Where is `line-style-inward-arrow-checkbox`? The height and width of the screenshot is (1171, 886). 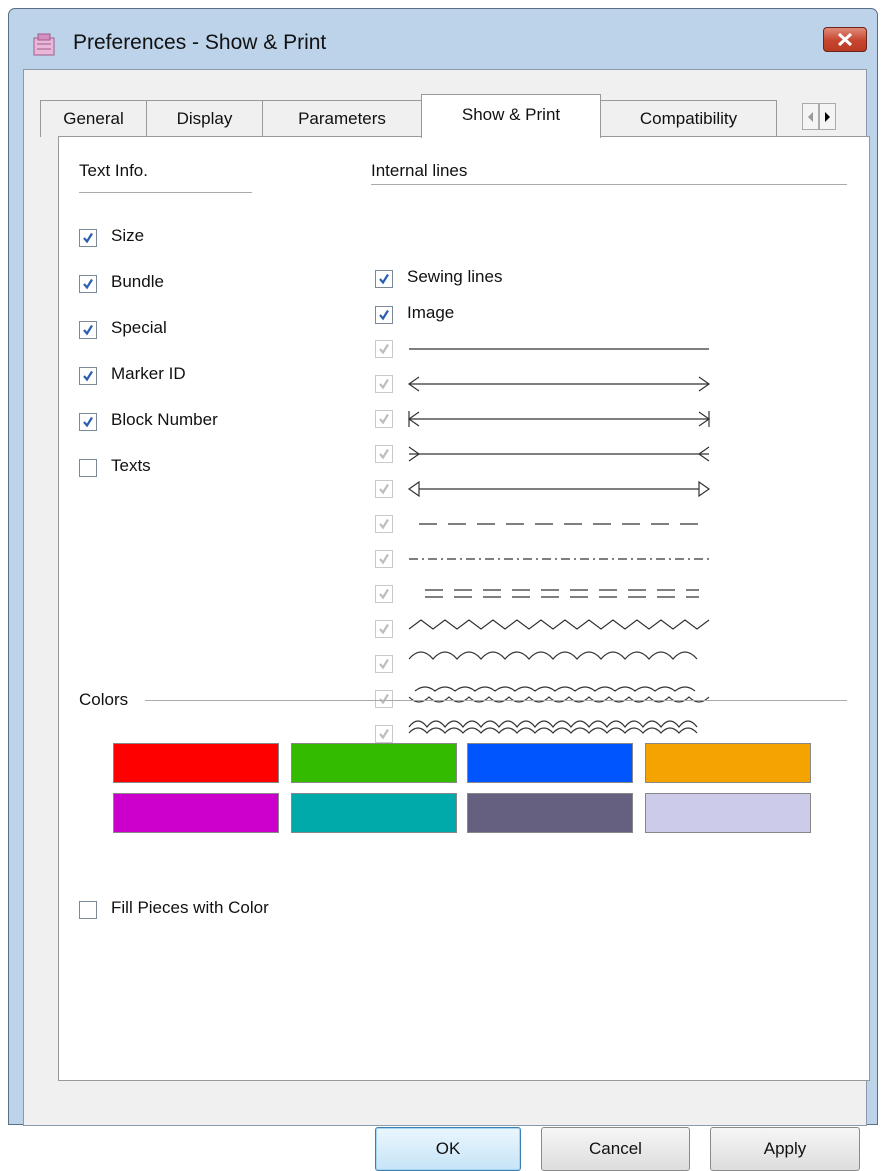 line-style-inward-arrow-checkbox is located at coordinates (384, 454).